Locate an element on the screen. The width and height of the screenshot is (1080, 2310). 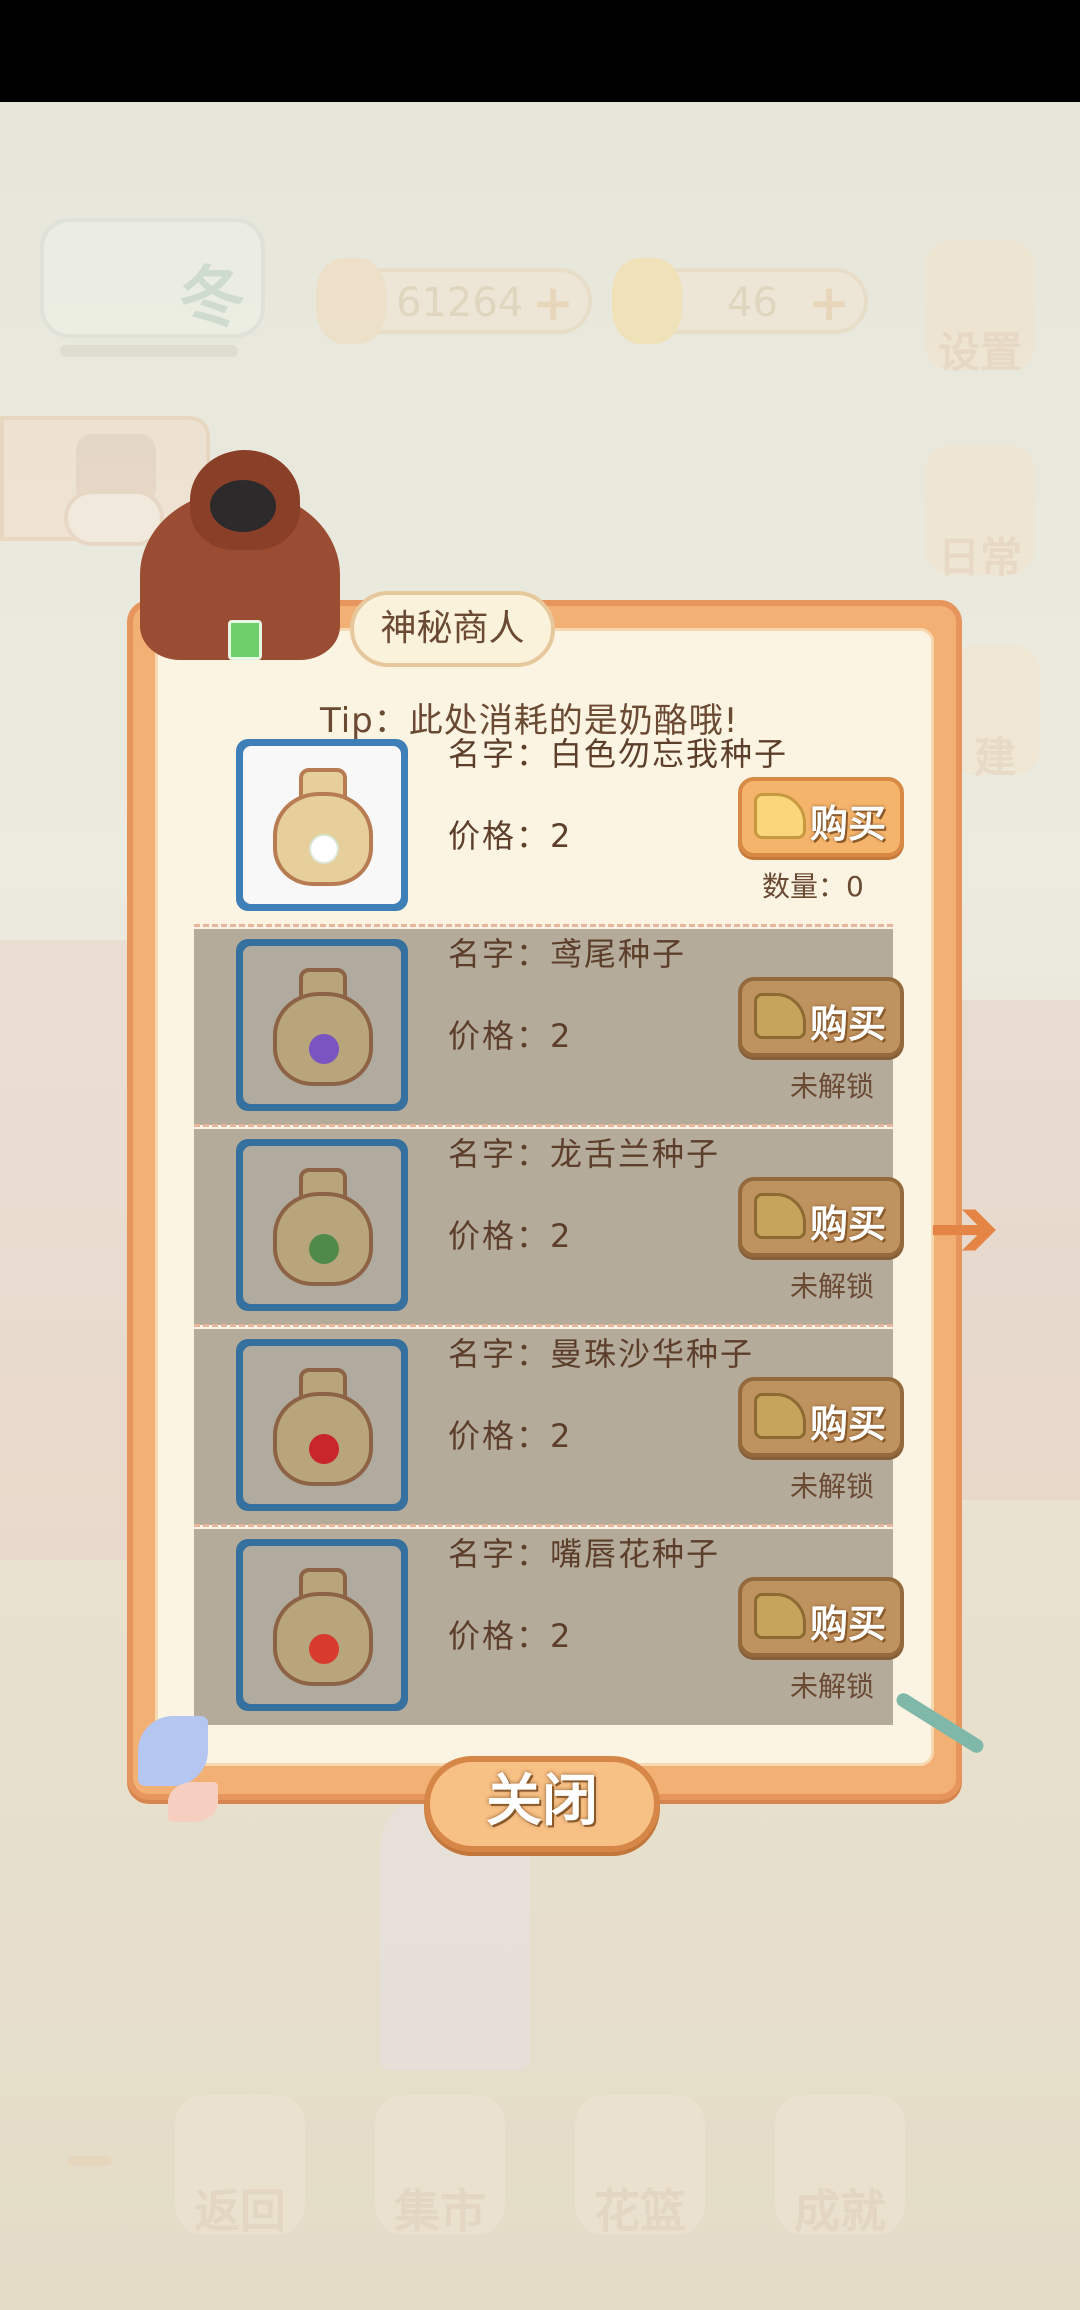
nav-back-label: 返回 is located at coordinates (240, 2211).